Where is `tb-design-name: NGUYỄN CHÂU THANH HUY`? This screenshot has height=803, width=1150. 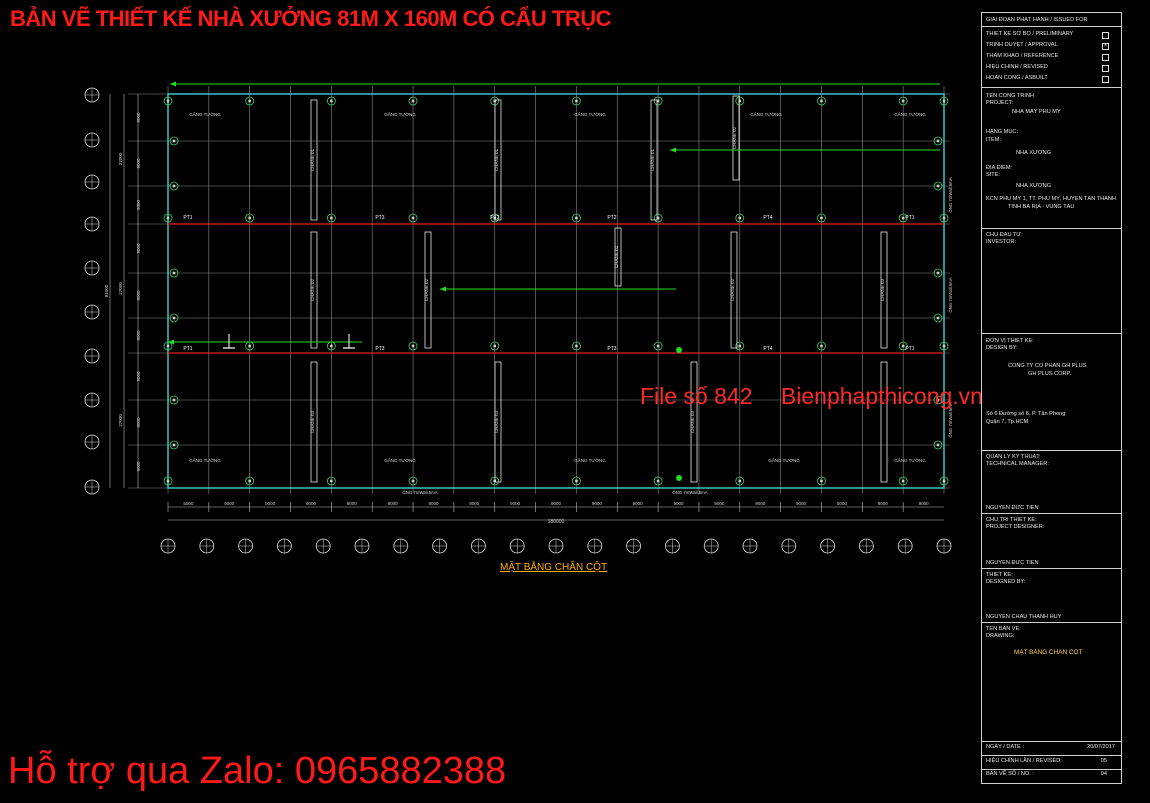 tb-design-name: NGUYỄN CHÂU THANH HUY is located at coordinates (1024, 617).